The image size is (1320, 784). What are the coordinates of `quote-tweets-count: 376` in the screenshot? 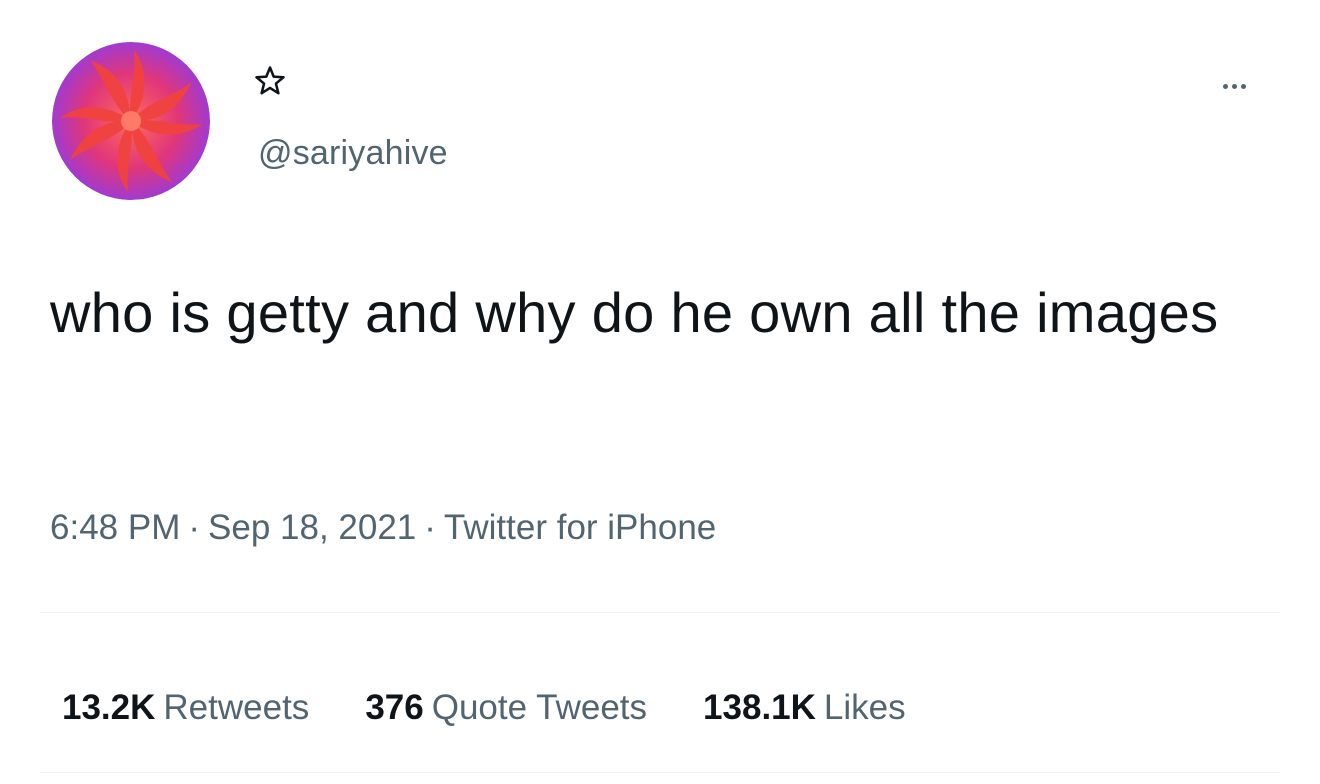 It's located at (394, 707).